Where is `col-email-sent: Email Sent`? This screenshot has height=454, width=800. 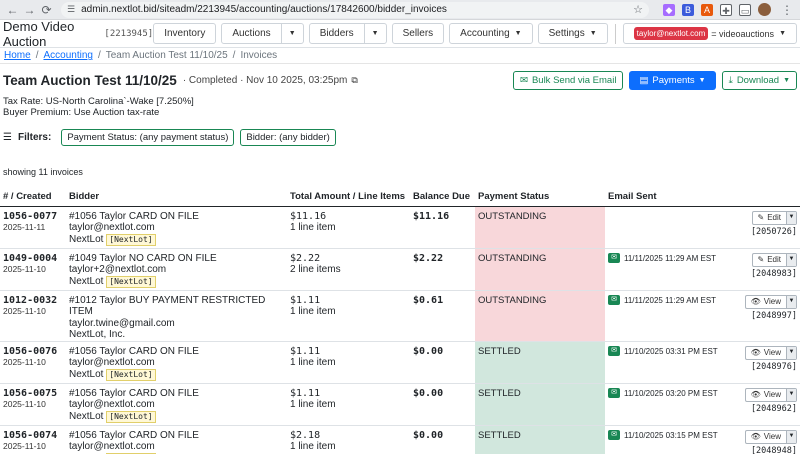
col-email-sent: Email Sent is located at coordinates (672, 197).